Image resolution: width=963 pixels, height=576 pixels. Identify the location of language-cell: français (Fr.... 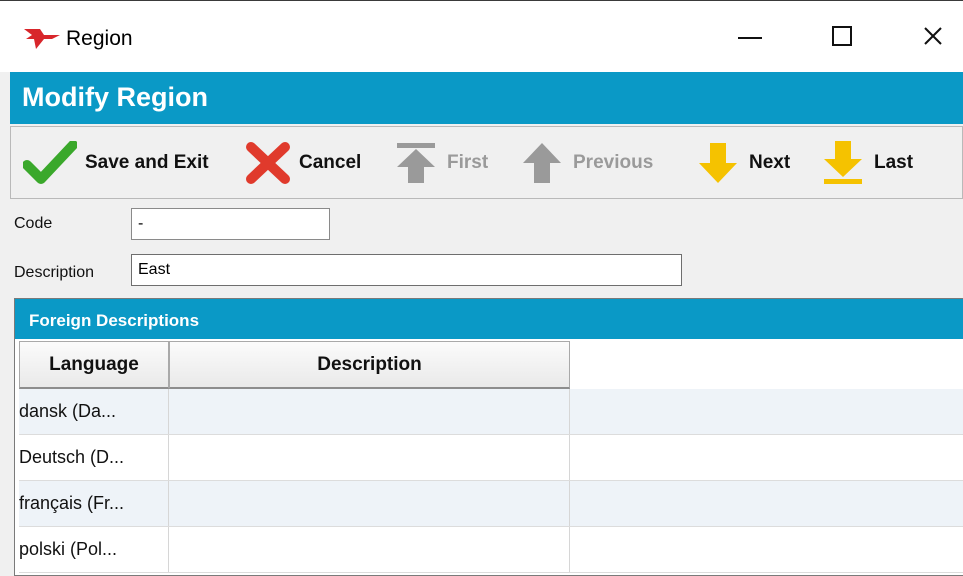
(94, 503).